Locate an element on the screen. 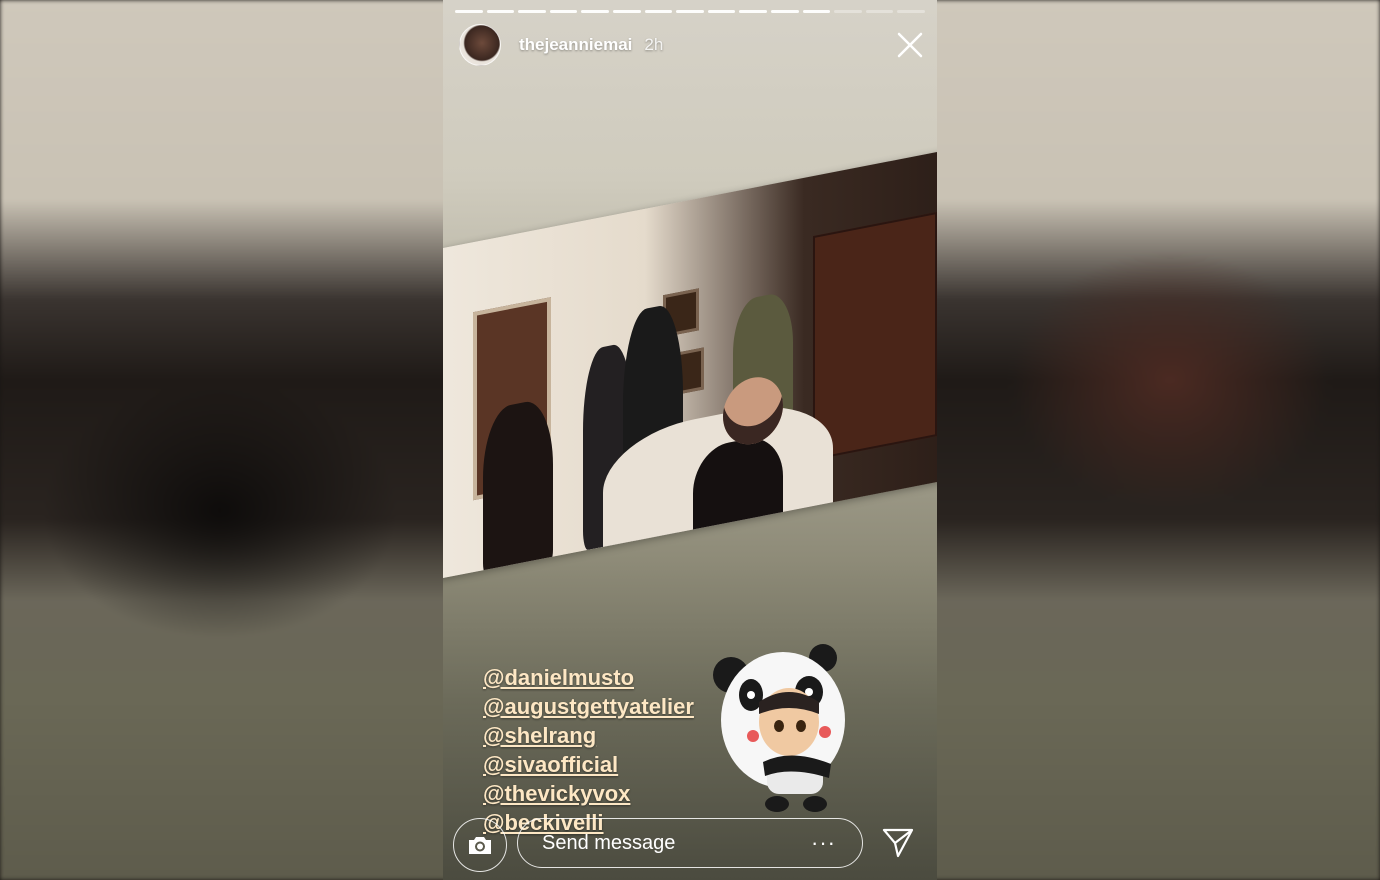  story-progress-bar is located at coordinates (690, 11).